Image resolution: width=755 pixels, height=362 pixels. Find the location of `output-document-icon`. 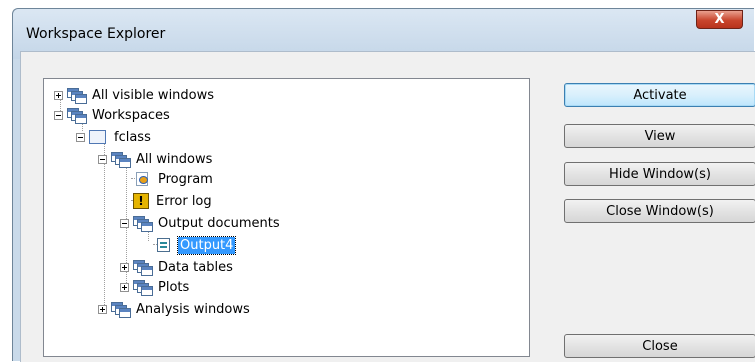

output-document-icon is located at coordinates (164, 245).